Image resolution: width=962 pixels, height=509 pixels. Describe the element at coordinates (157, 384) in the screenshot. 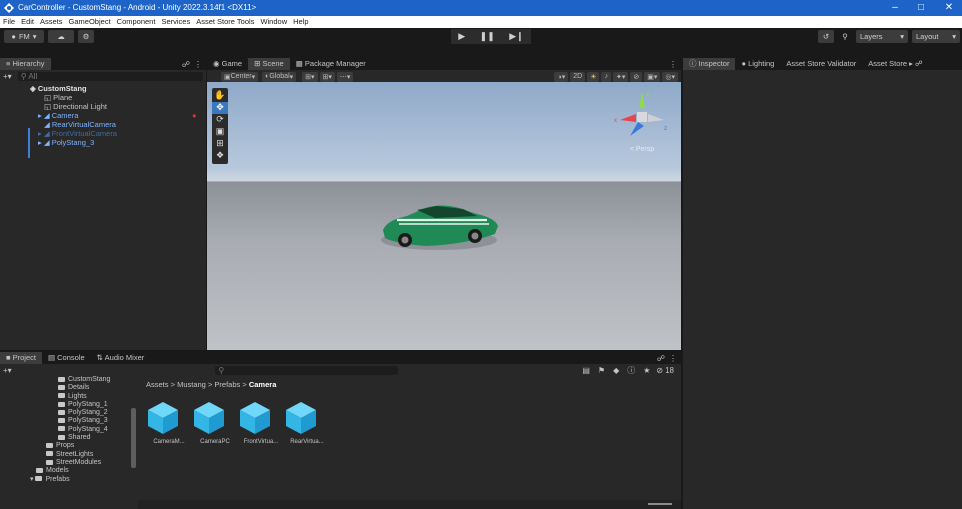

I see `breadcrumb-item: Assets` at that location.